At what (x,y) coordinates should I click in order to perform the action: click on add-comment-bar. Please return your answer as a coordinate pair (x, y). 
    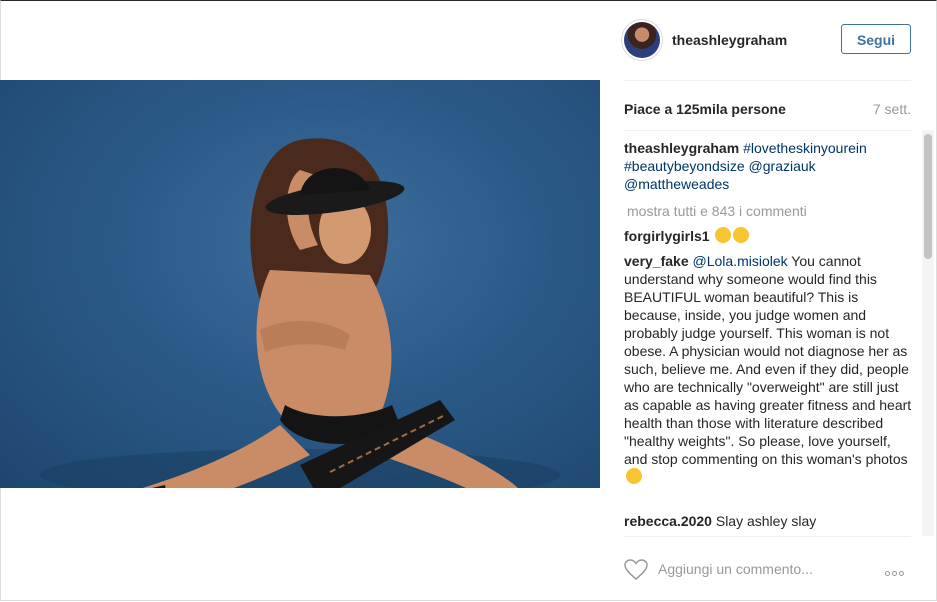
    Looking at the image, I should click on (767, 569).